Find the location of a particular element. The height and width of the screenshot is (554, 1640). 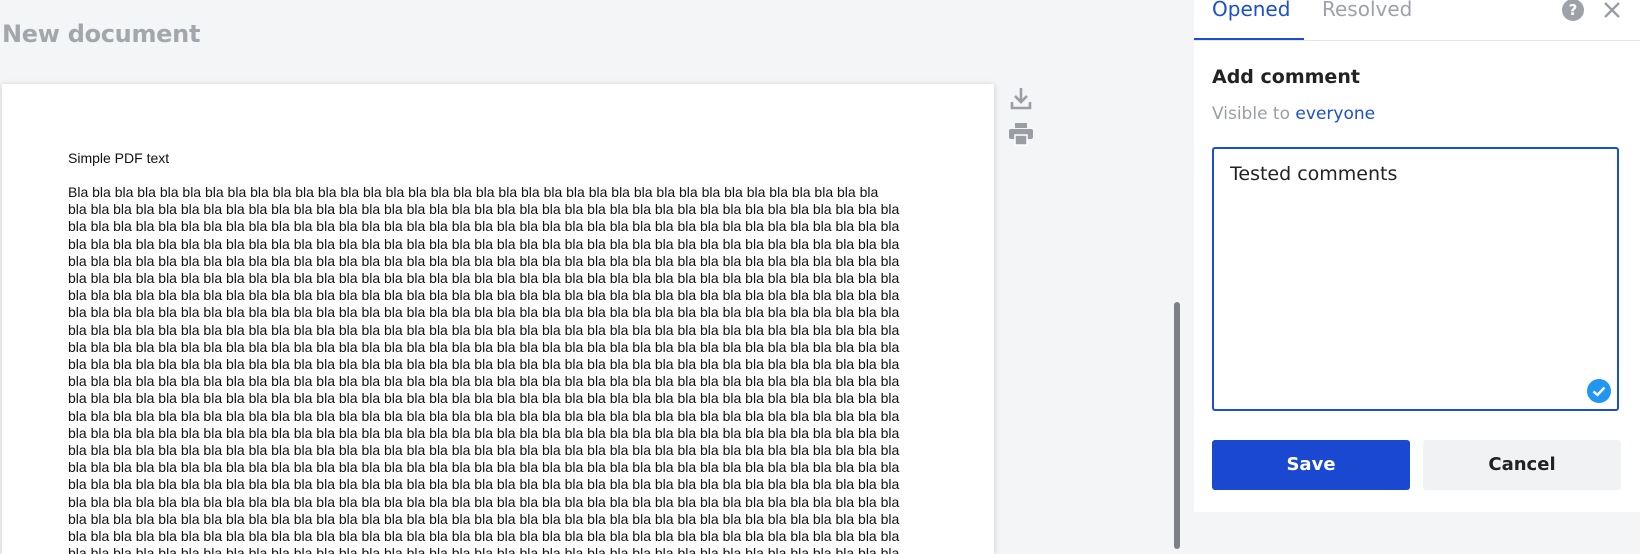

check-icon is located at coordinates (1599, 391).